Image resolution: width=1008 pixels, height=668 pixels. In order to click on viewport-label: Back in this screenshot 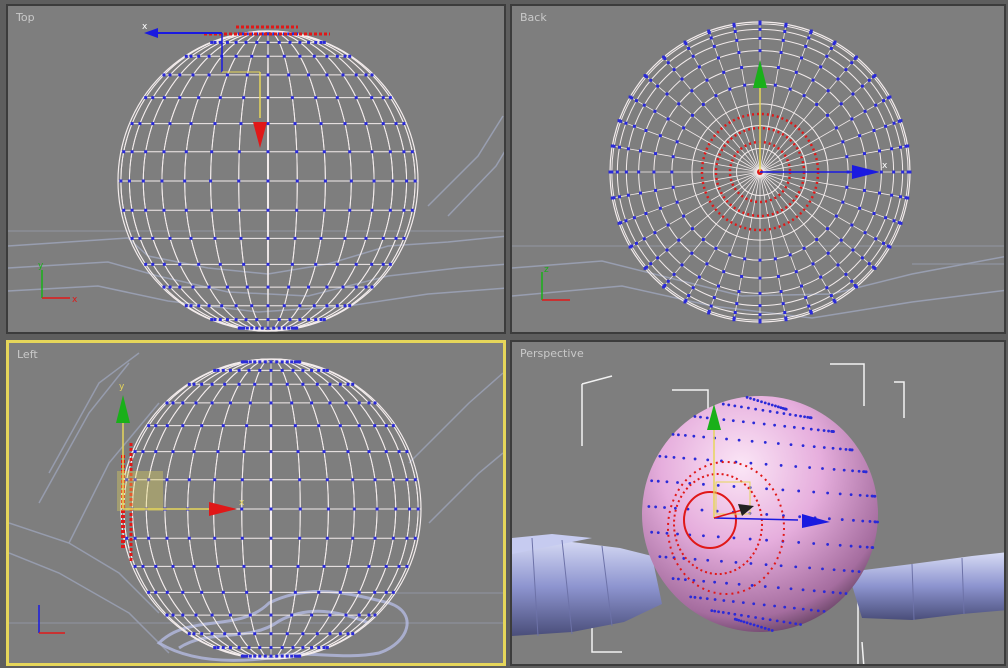, I will do `click(533, 17)`.